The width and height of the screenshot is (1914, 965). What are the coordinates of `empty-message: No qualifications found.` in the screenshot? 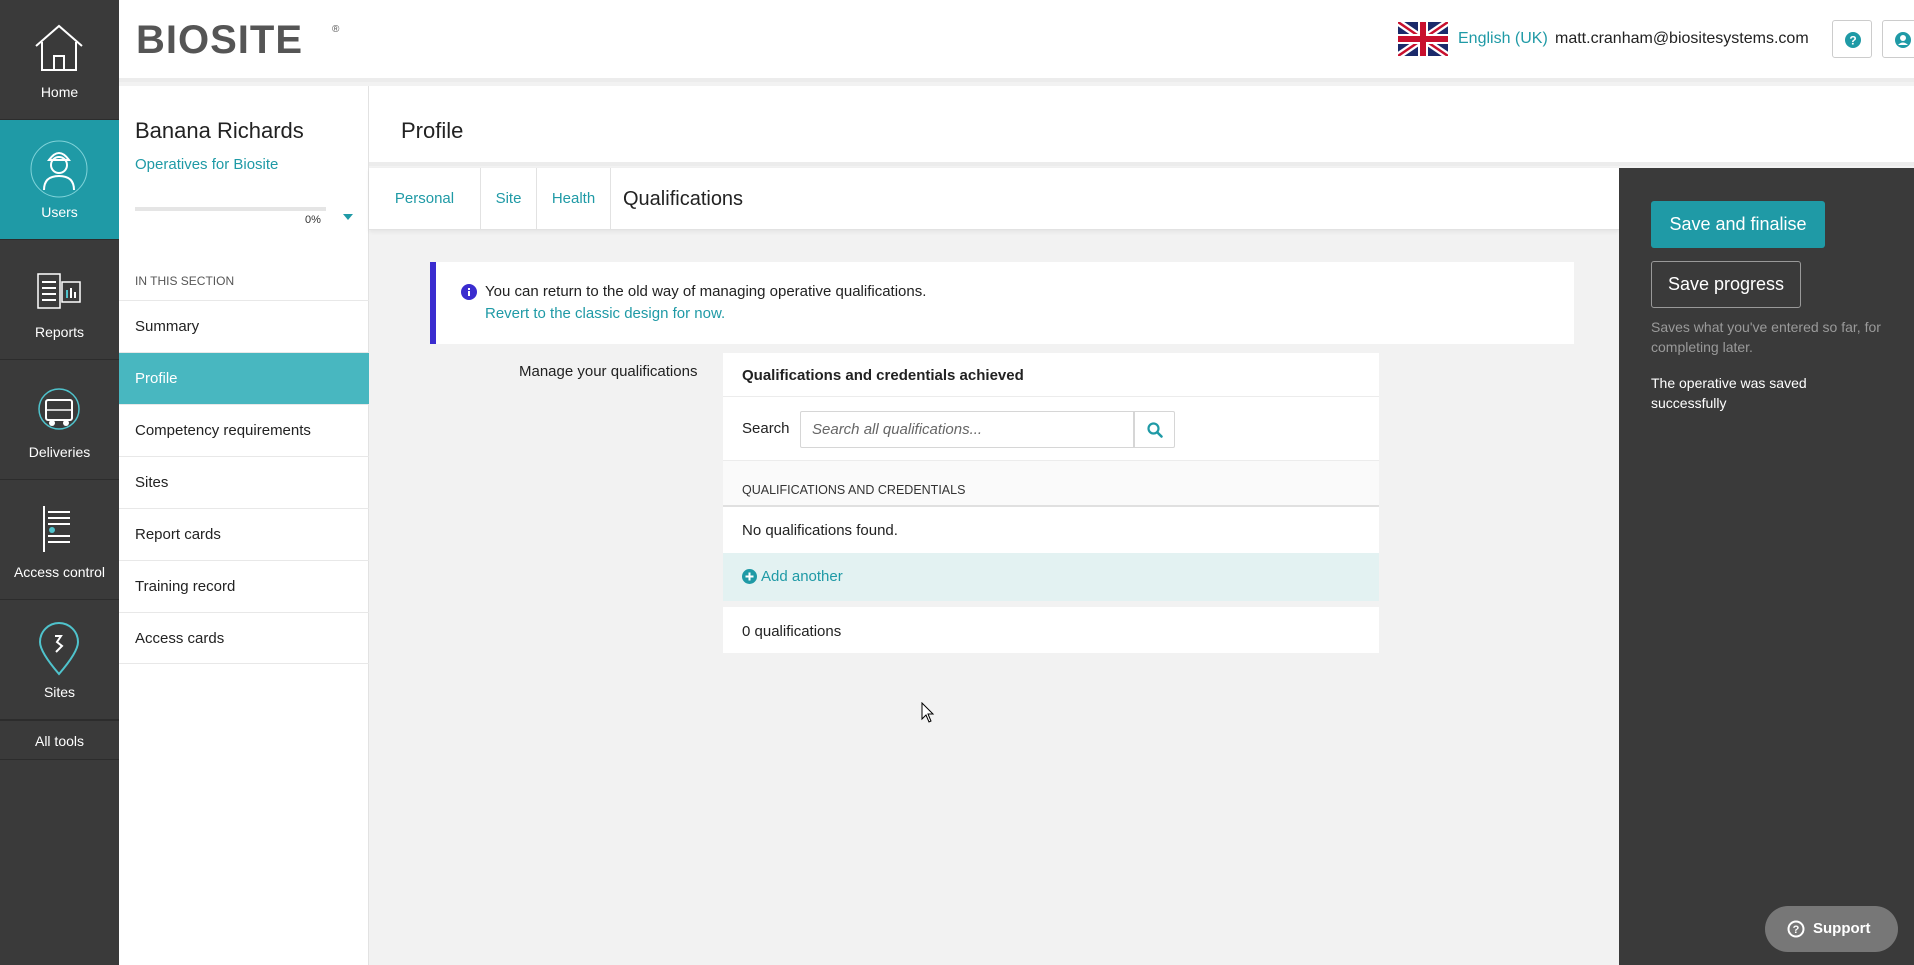 It's located at (820, 530).